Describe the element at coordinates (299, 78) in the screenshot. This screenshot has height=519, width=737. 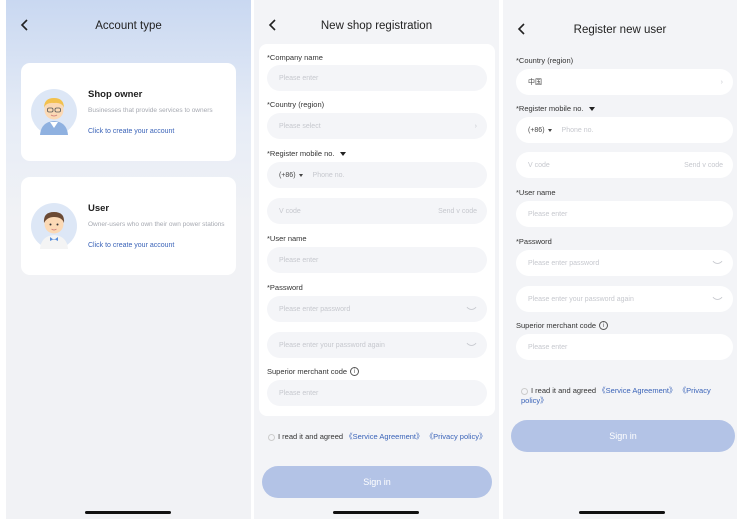
I see `company-name-placeholder: Please enter` at that location.